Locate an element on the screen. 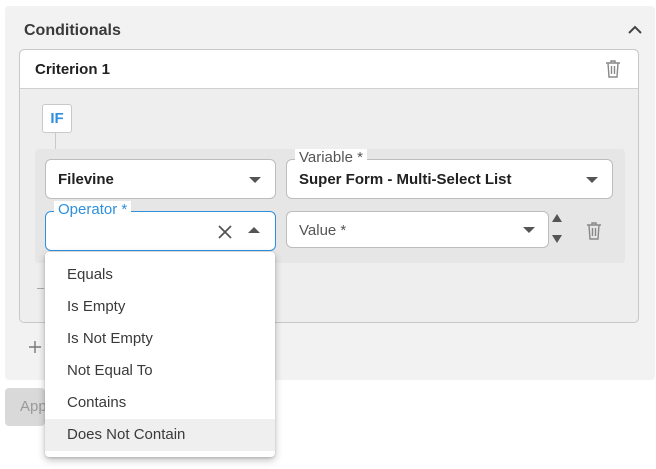 The width and height of the screenshot is (656, 469). operator-dropdown-arrow-icon is located at coordinates (254, 230).